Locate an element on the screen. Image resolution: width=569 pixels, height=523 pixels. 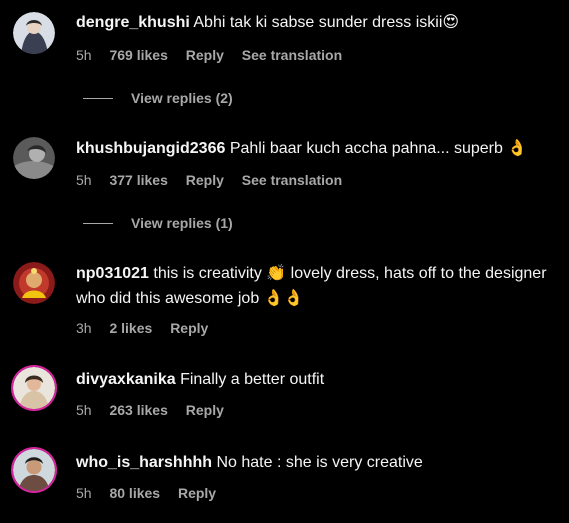
username: divyaxkanika is located at coordinates (126, 379).